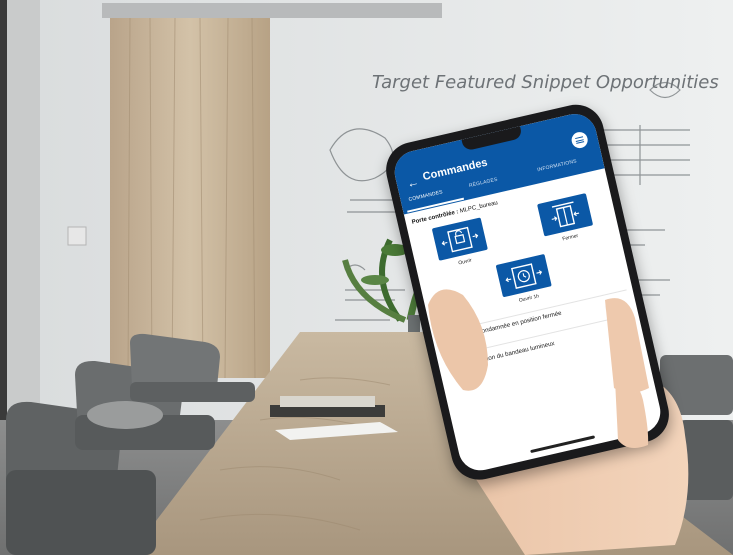 This screenshot has width=733, height=555. What do you see at coordinates (627, 373) in the screenshot?
I see `fingers` at bounding box center [627, 373].